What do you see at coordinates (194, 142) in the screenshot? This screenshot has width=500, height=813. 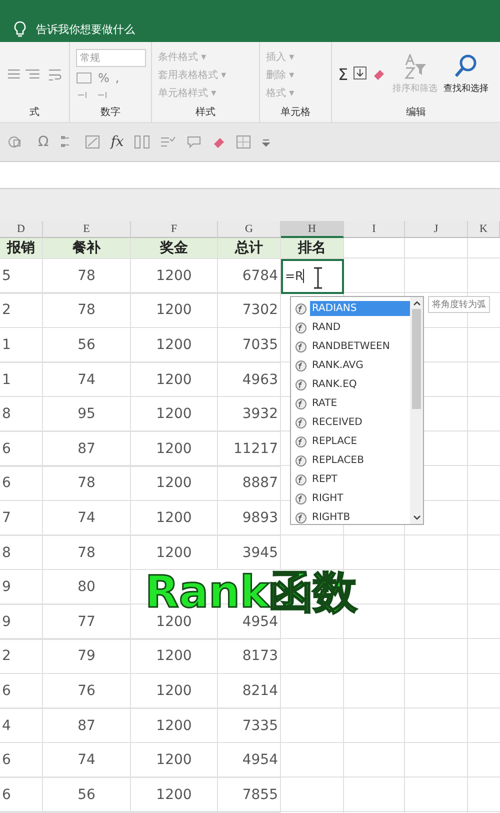 I see `comment-icon` at bounding box center [194, 142].